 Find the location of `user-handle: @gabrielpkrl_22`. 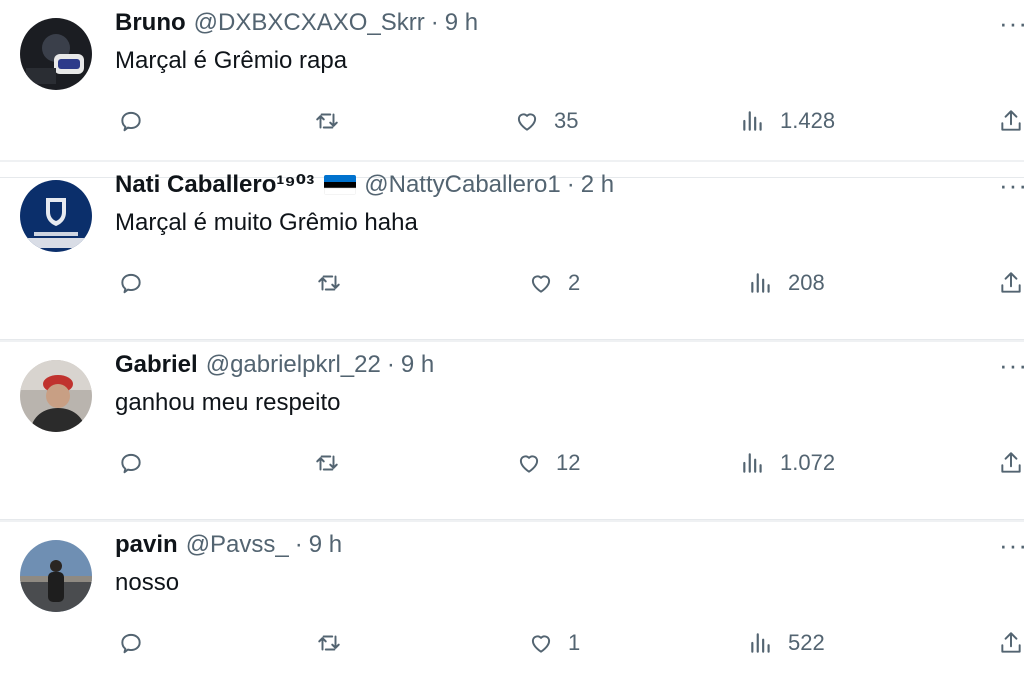

user-handle: @gabrielpkrl_22 is located at coordinates (293, 365).